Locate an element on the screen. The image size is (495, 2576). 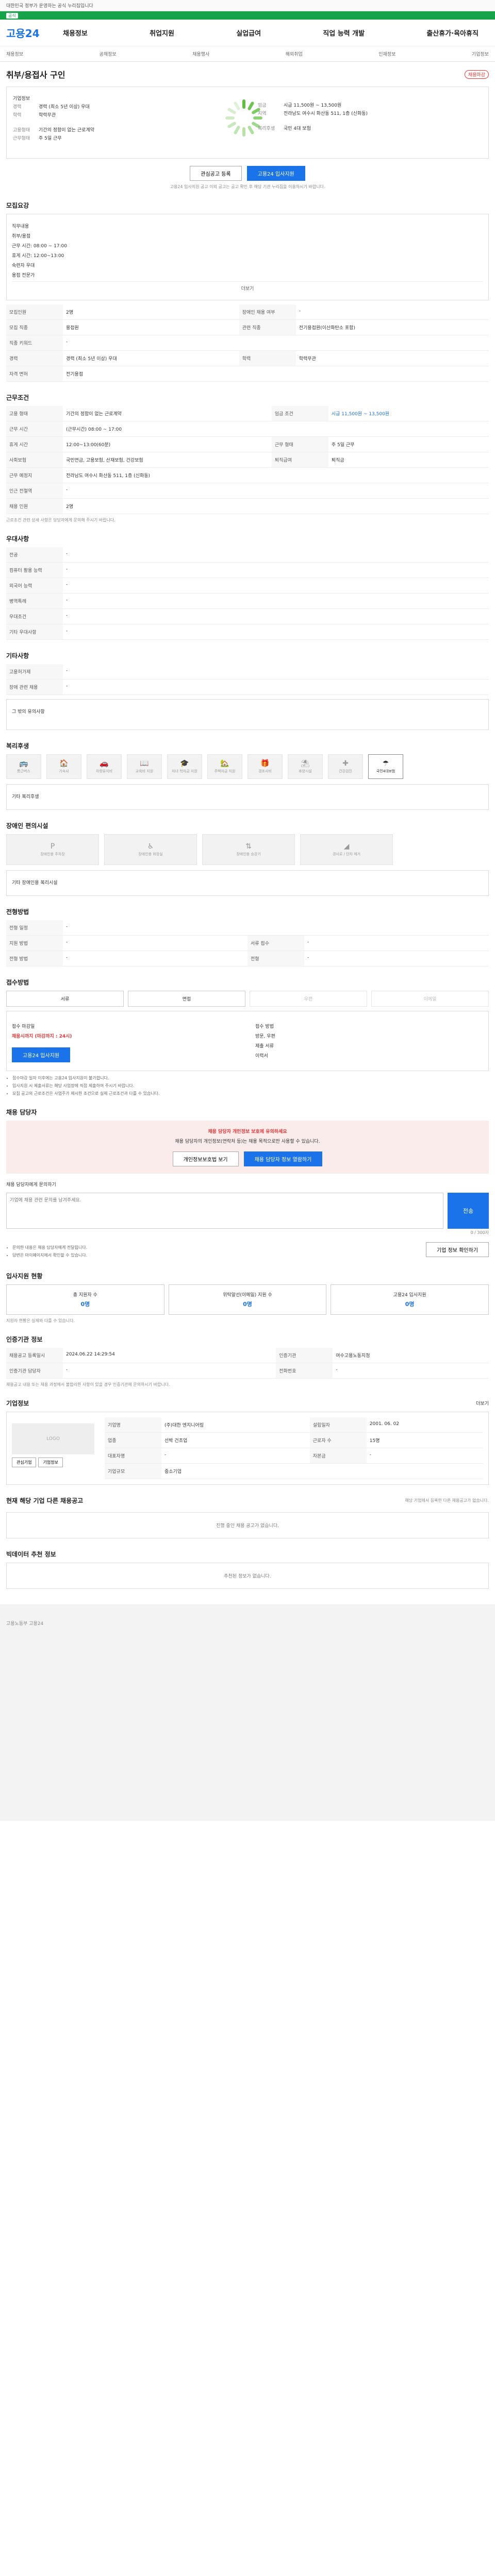
company-more-link: 더보기 is located at coordinates (482, 1403).